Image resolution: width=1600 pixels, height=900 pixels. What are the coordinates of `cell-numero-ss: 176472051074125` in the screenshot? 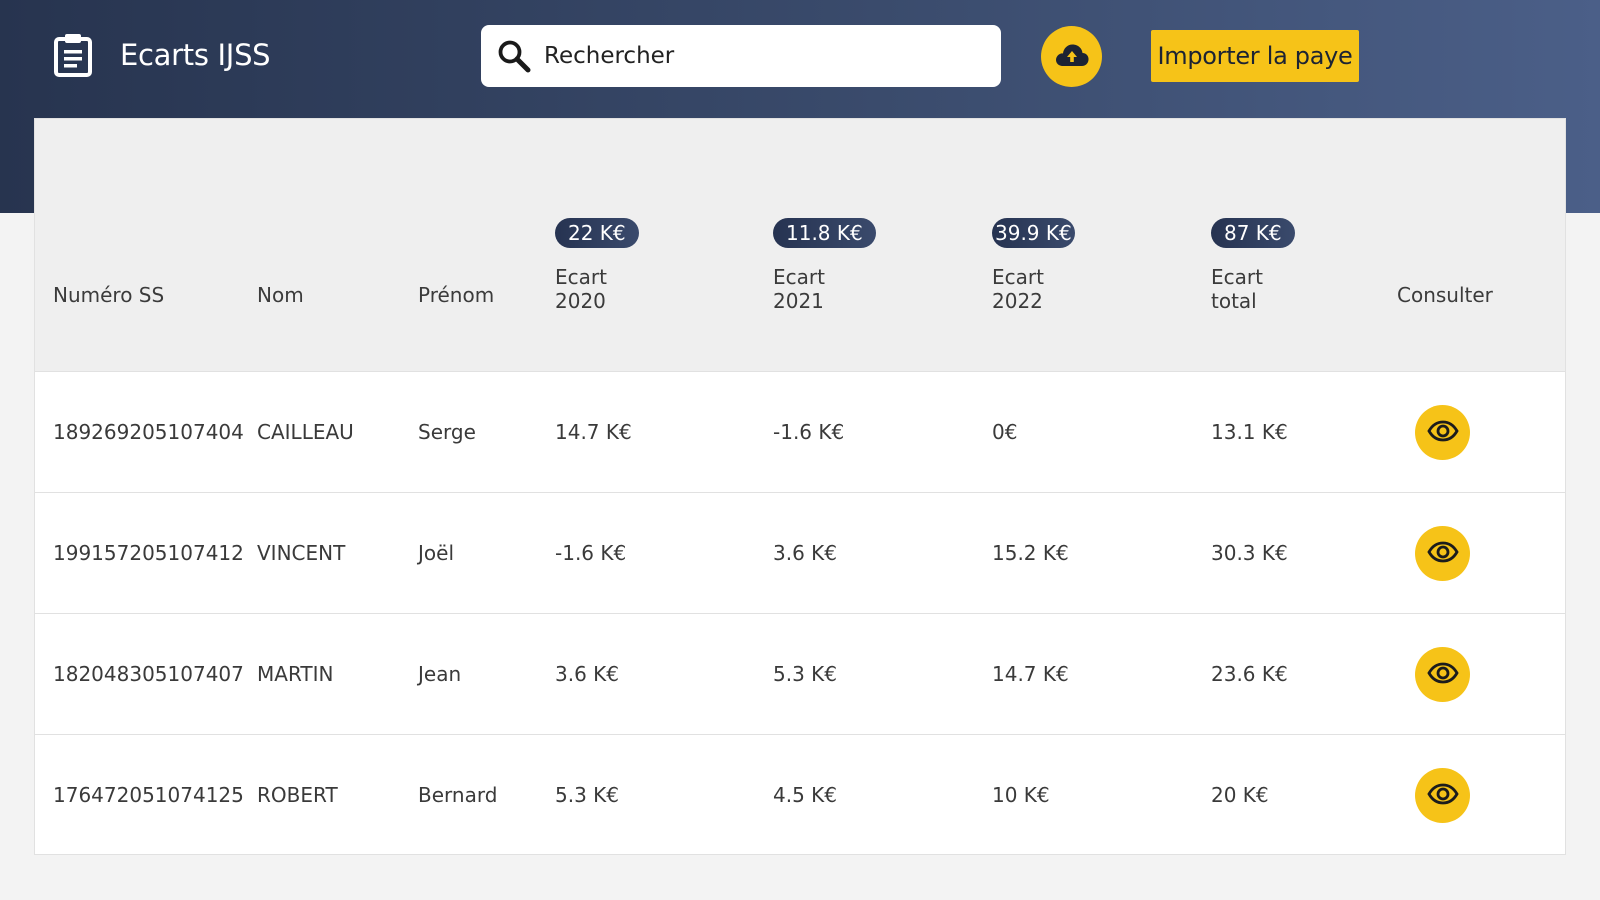 It's located at (148, 795).